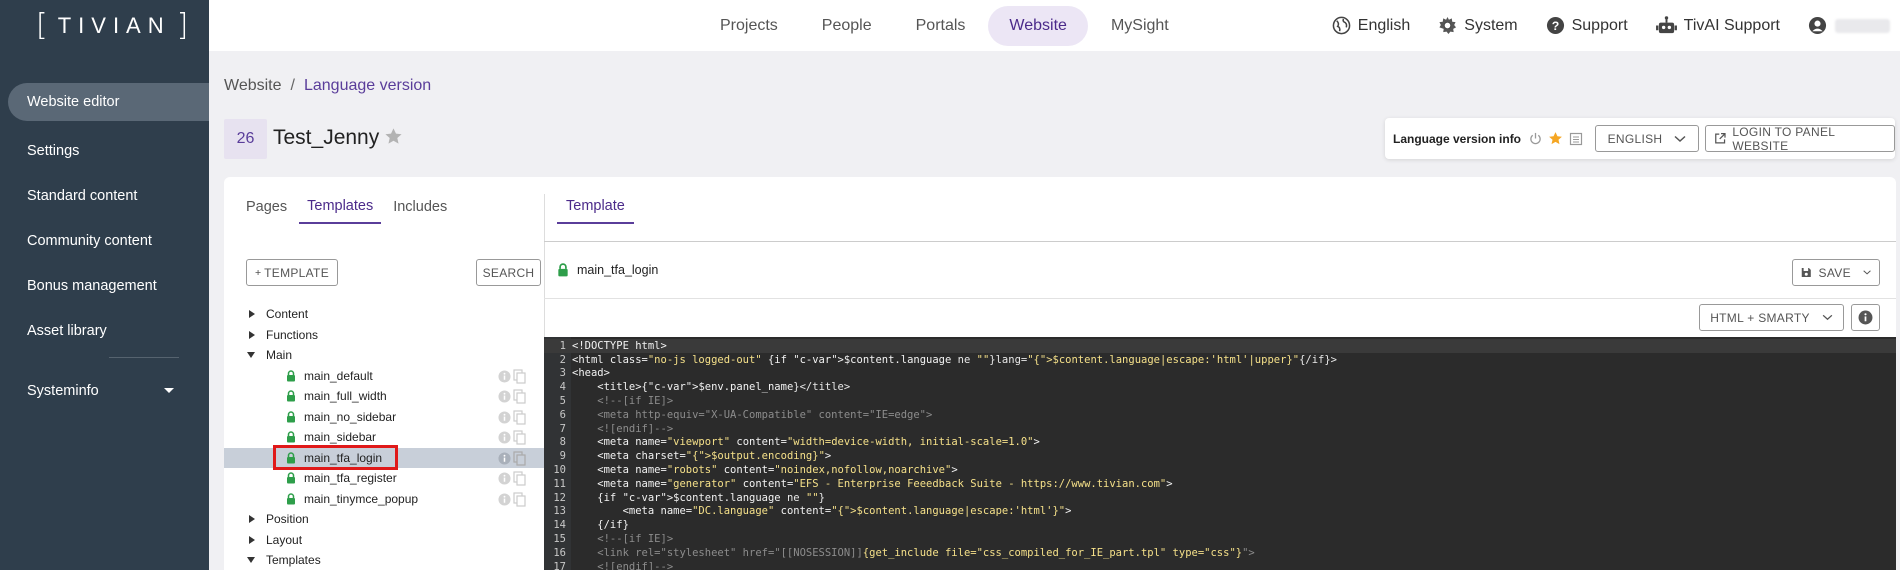 This screenshot has width=1900, height=570. Describe the element at coordinates (847, 26) in the screenshot. I see `topnav-people: People` at that location.